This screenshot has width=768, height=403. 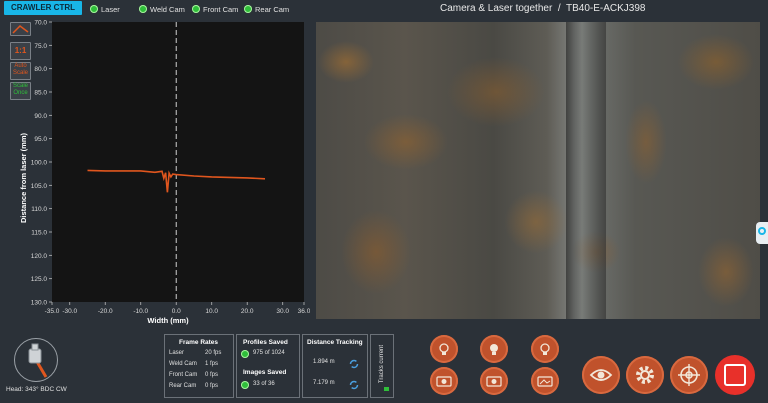 What do you see at coordinates (40, 46) in the screenshot?
I see `y-tick-label: 75.0` at bounding box center [40, 46].